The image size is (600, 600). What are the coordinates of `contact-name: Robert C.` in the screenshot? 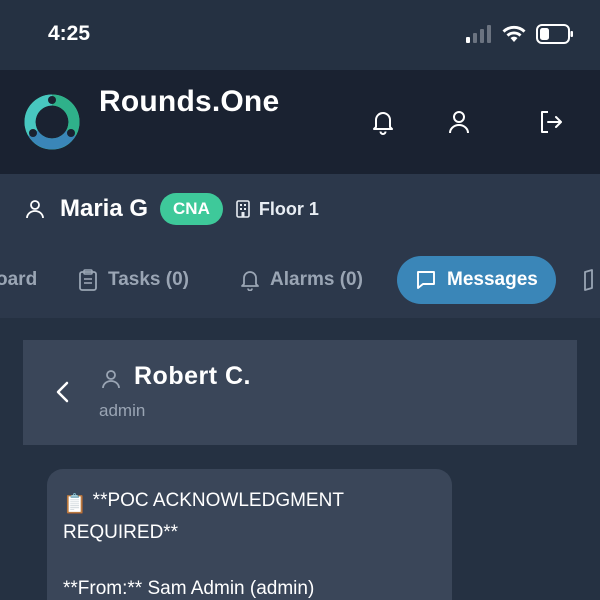 It's located at (192, 376).